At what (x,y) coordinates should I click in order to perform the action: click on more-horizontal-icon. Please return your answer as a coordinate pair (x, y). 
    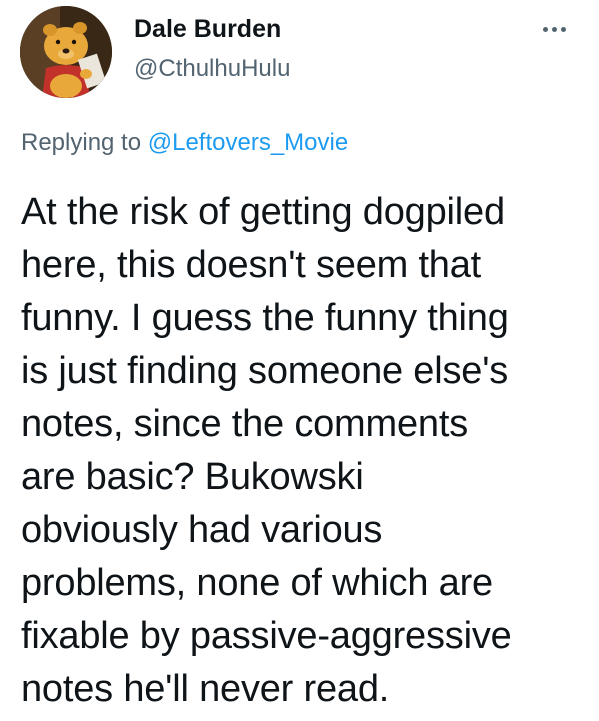
    Looking at the image, I should click on (554, 29).